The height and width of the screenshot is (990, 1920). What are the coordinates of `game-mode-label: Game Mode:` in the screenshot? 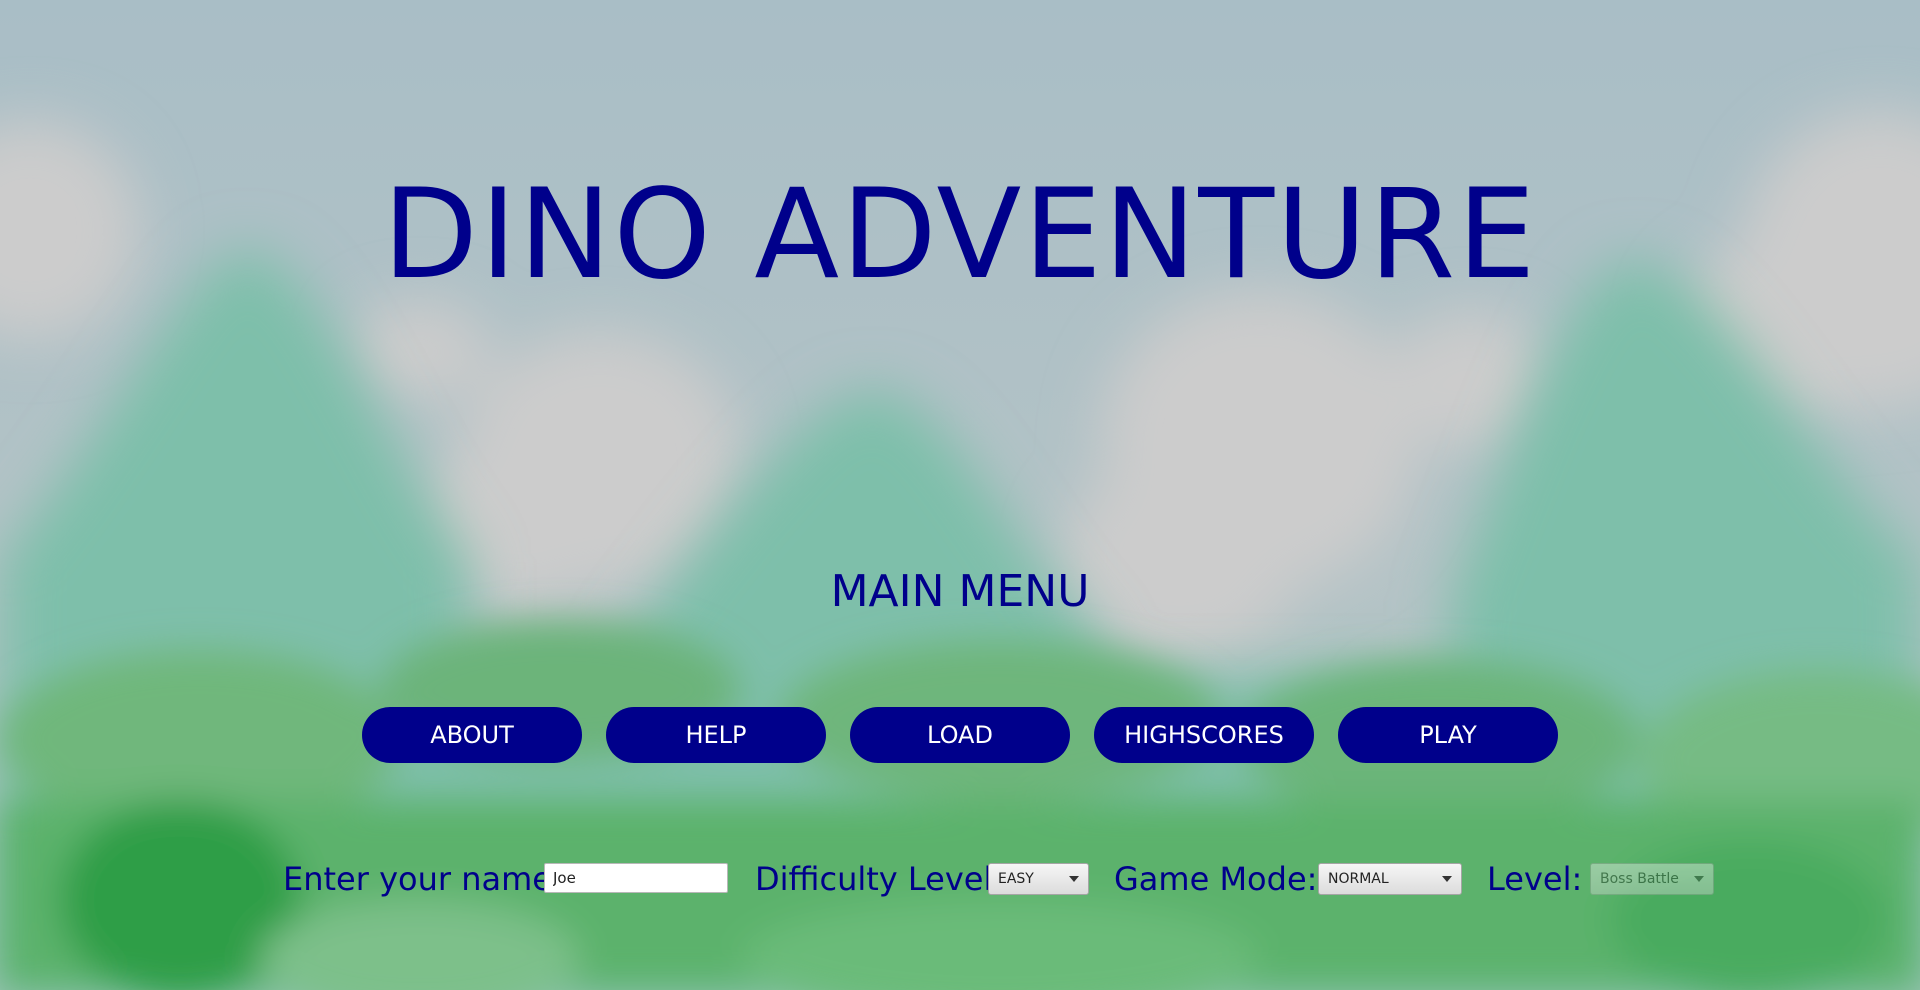 It's located at (1216, 879).